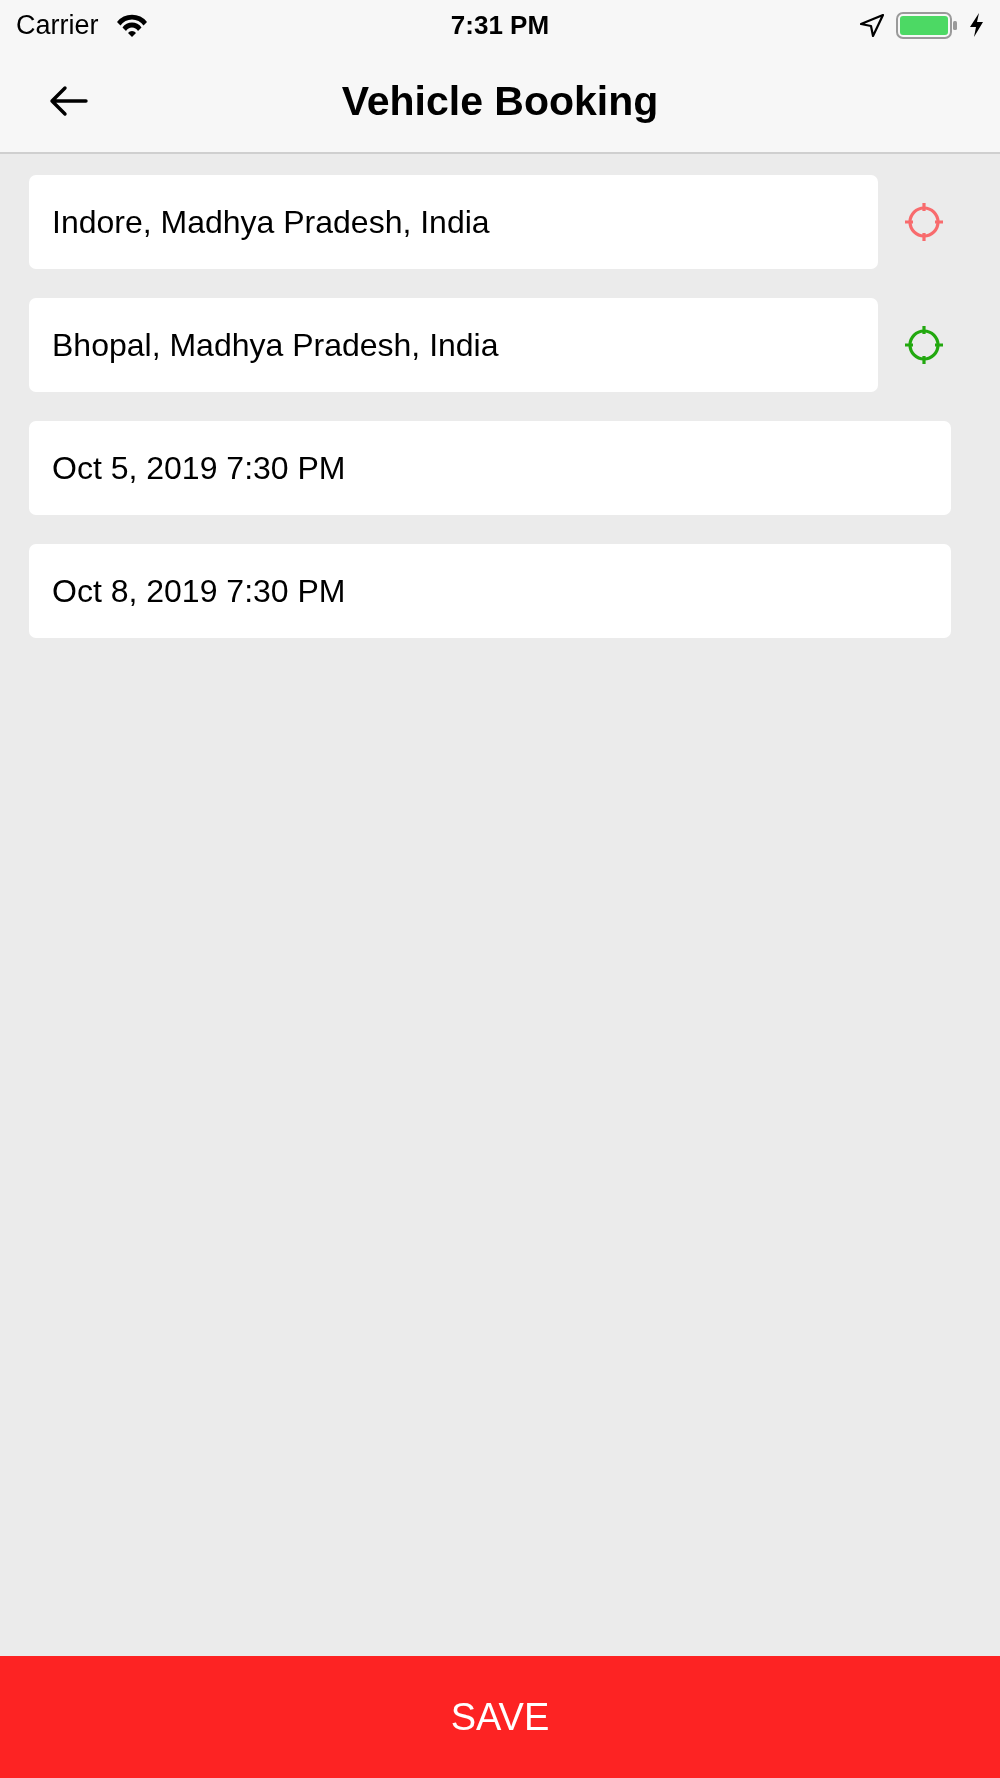 This screenshot has height=1778, width=1000. What do you see at coordinates (500, 25) in the screenshot?
I see `clock-time: 7:31 PM` at bounding box center [500, 25].